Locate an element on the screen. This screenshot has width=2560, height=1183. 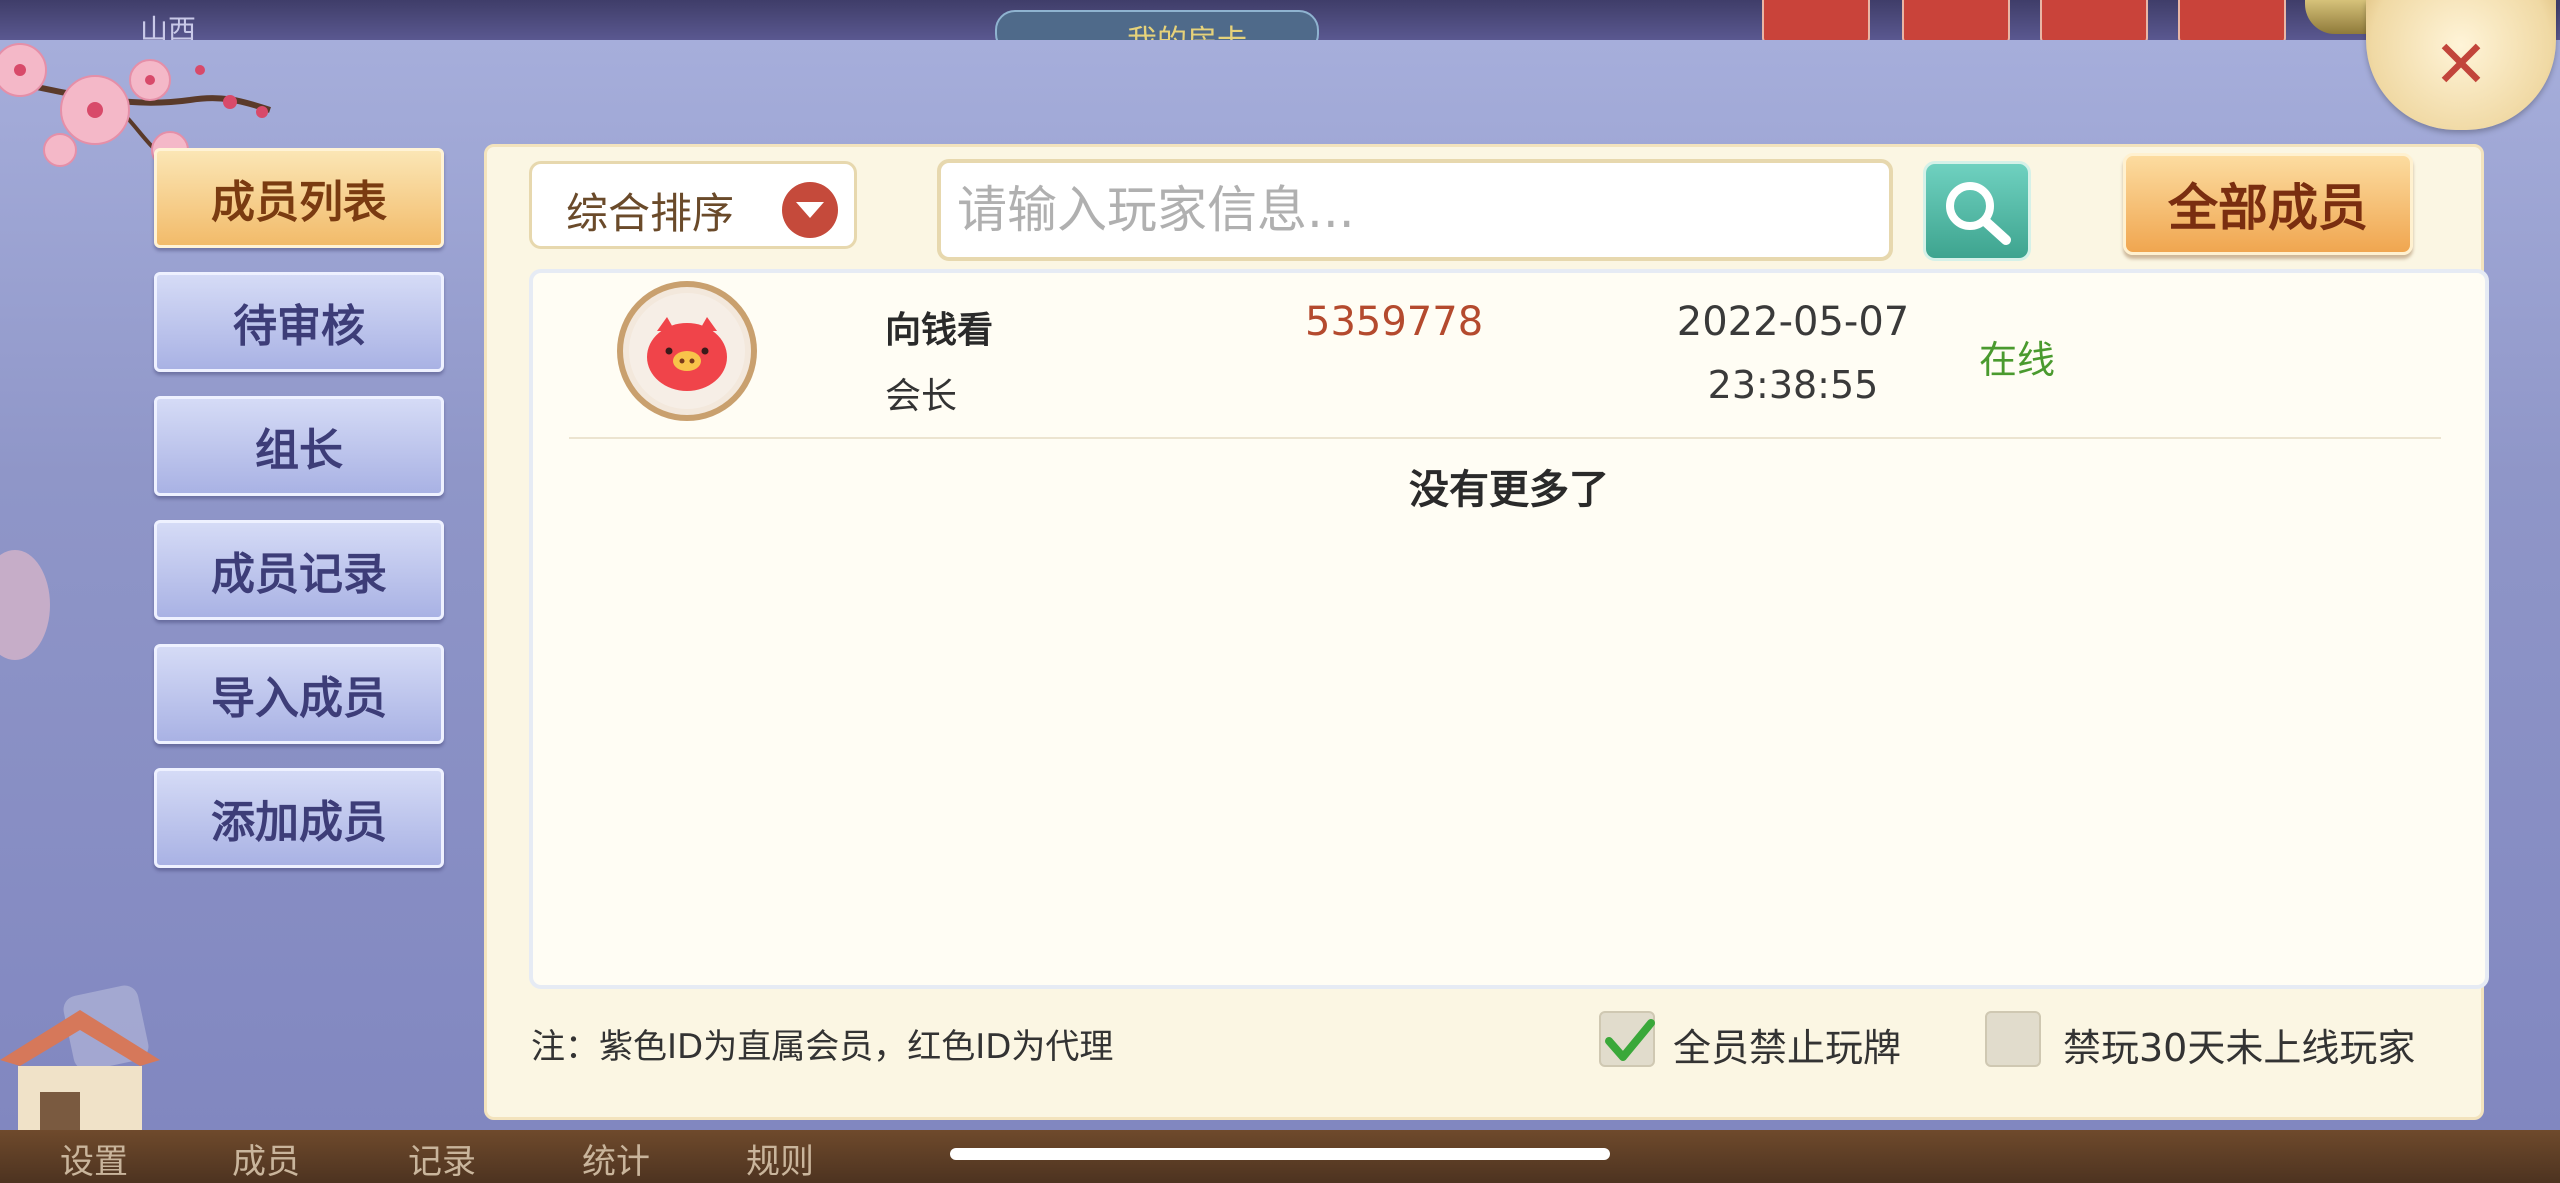
list-end-text: 没有更多了 is located at coordinates (1509, 490).